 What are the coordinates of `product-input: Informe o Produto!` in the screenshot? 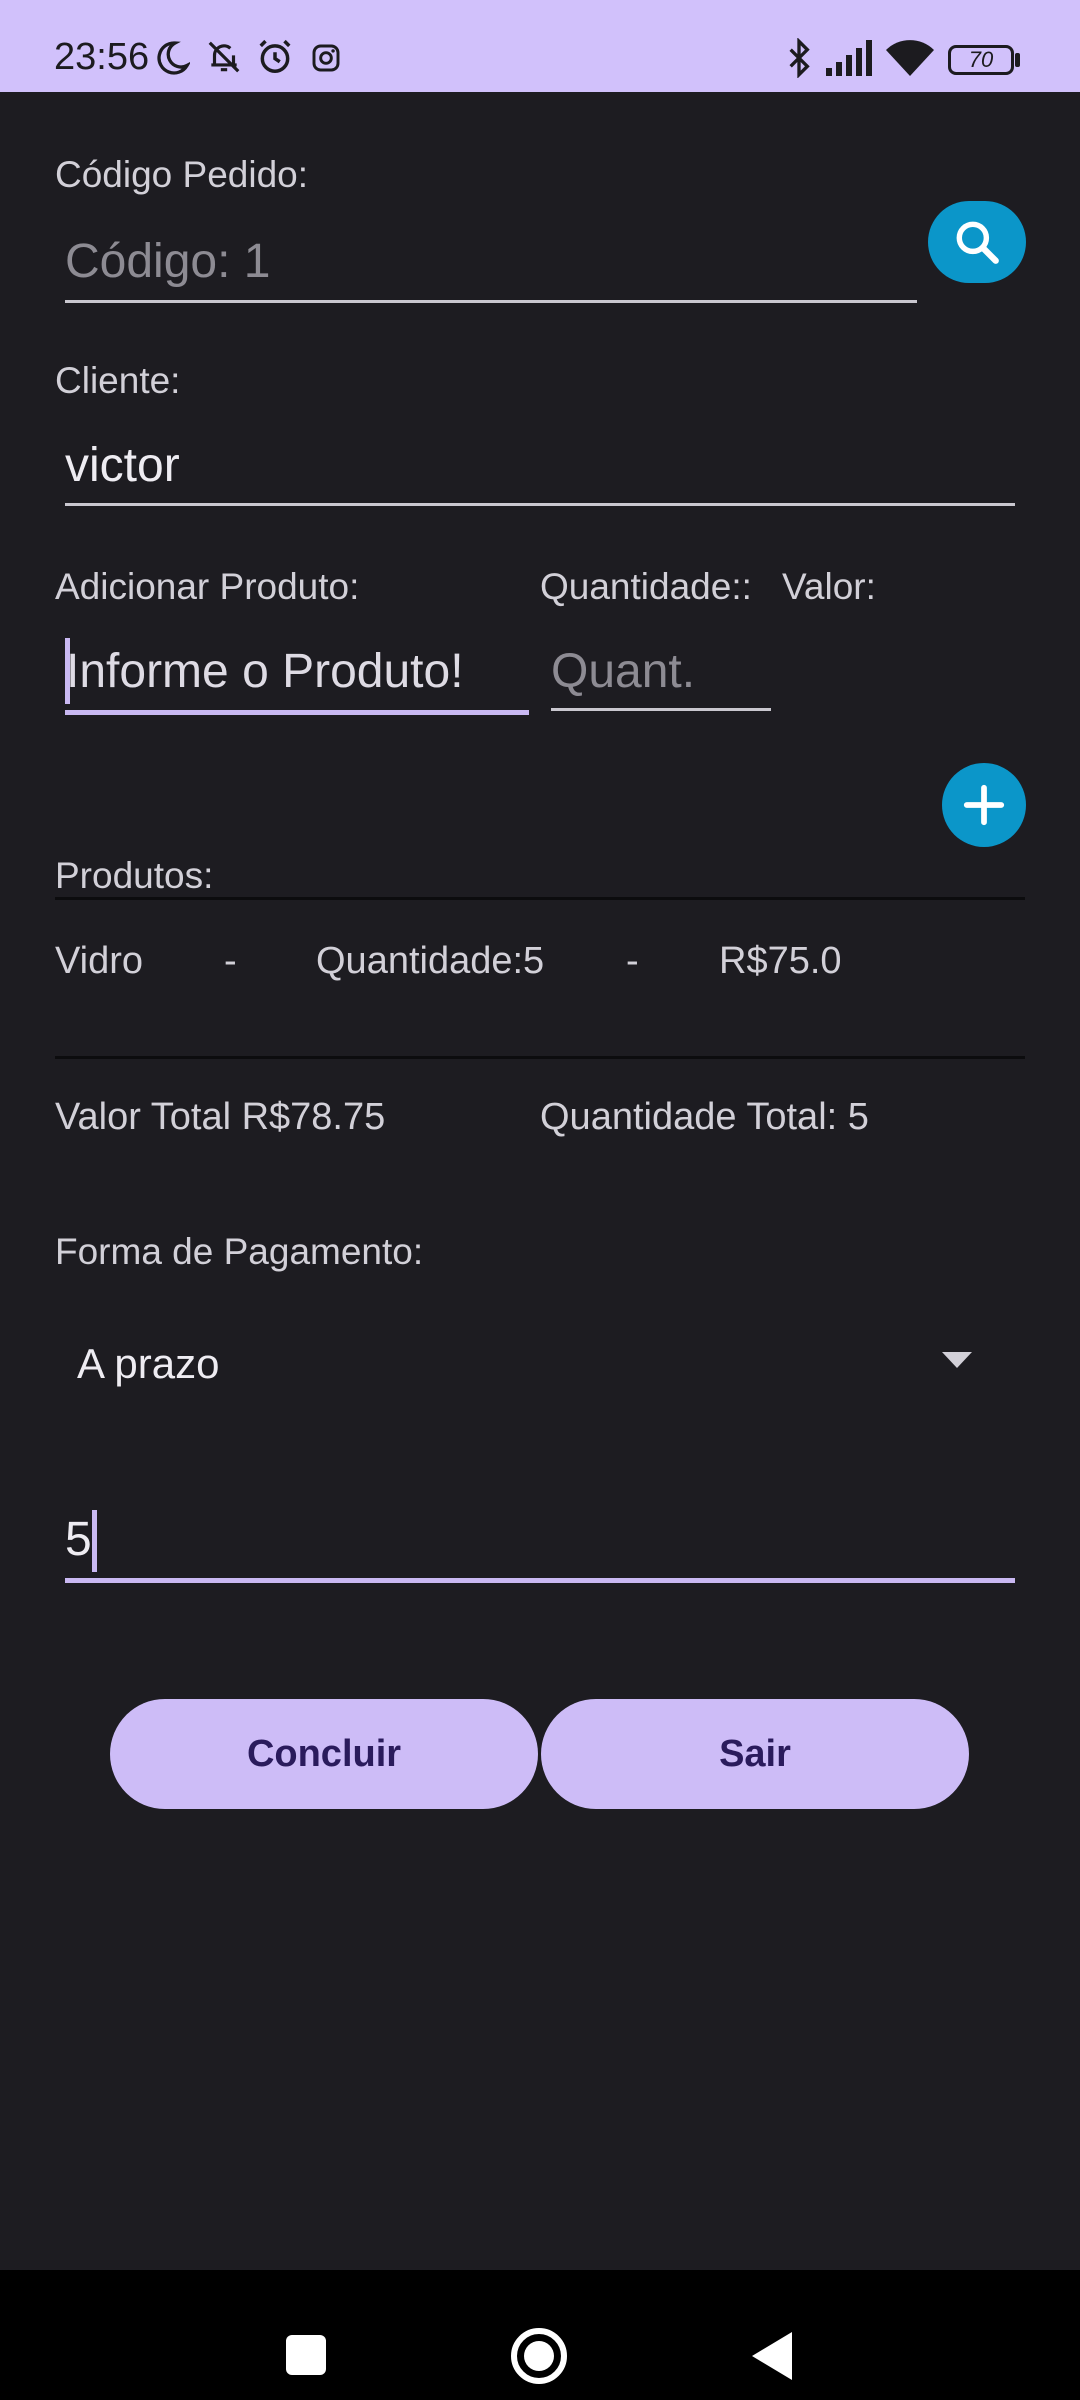 It's located at (265, 671).